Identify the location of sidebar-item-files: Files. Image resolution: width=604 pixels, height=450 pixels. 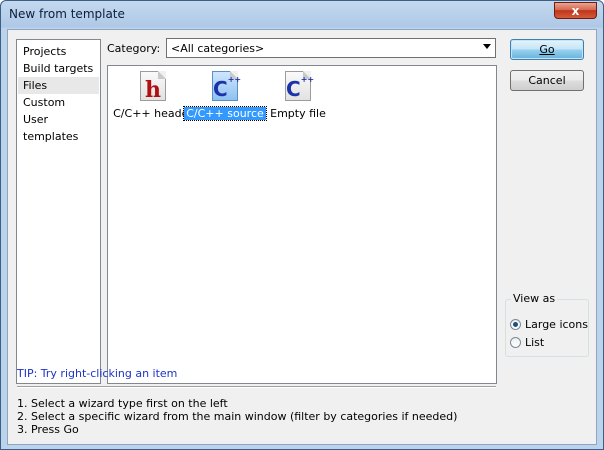
(58, 85).